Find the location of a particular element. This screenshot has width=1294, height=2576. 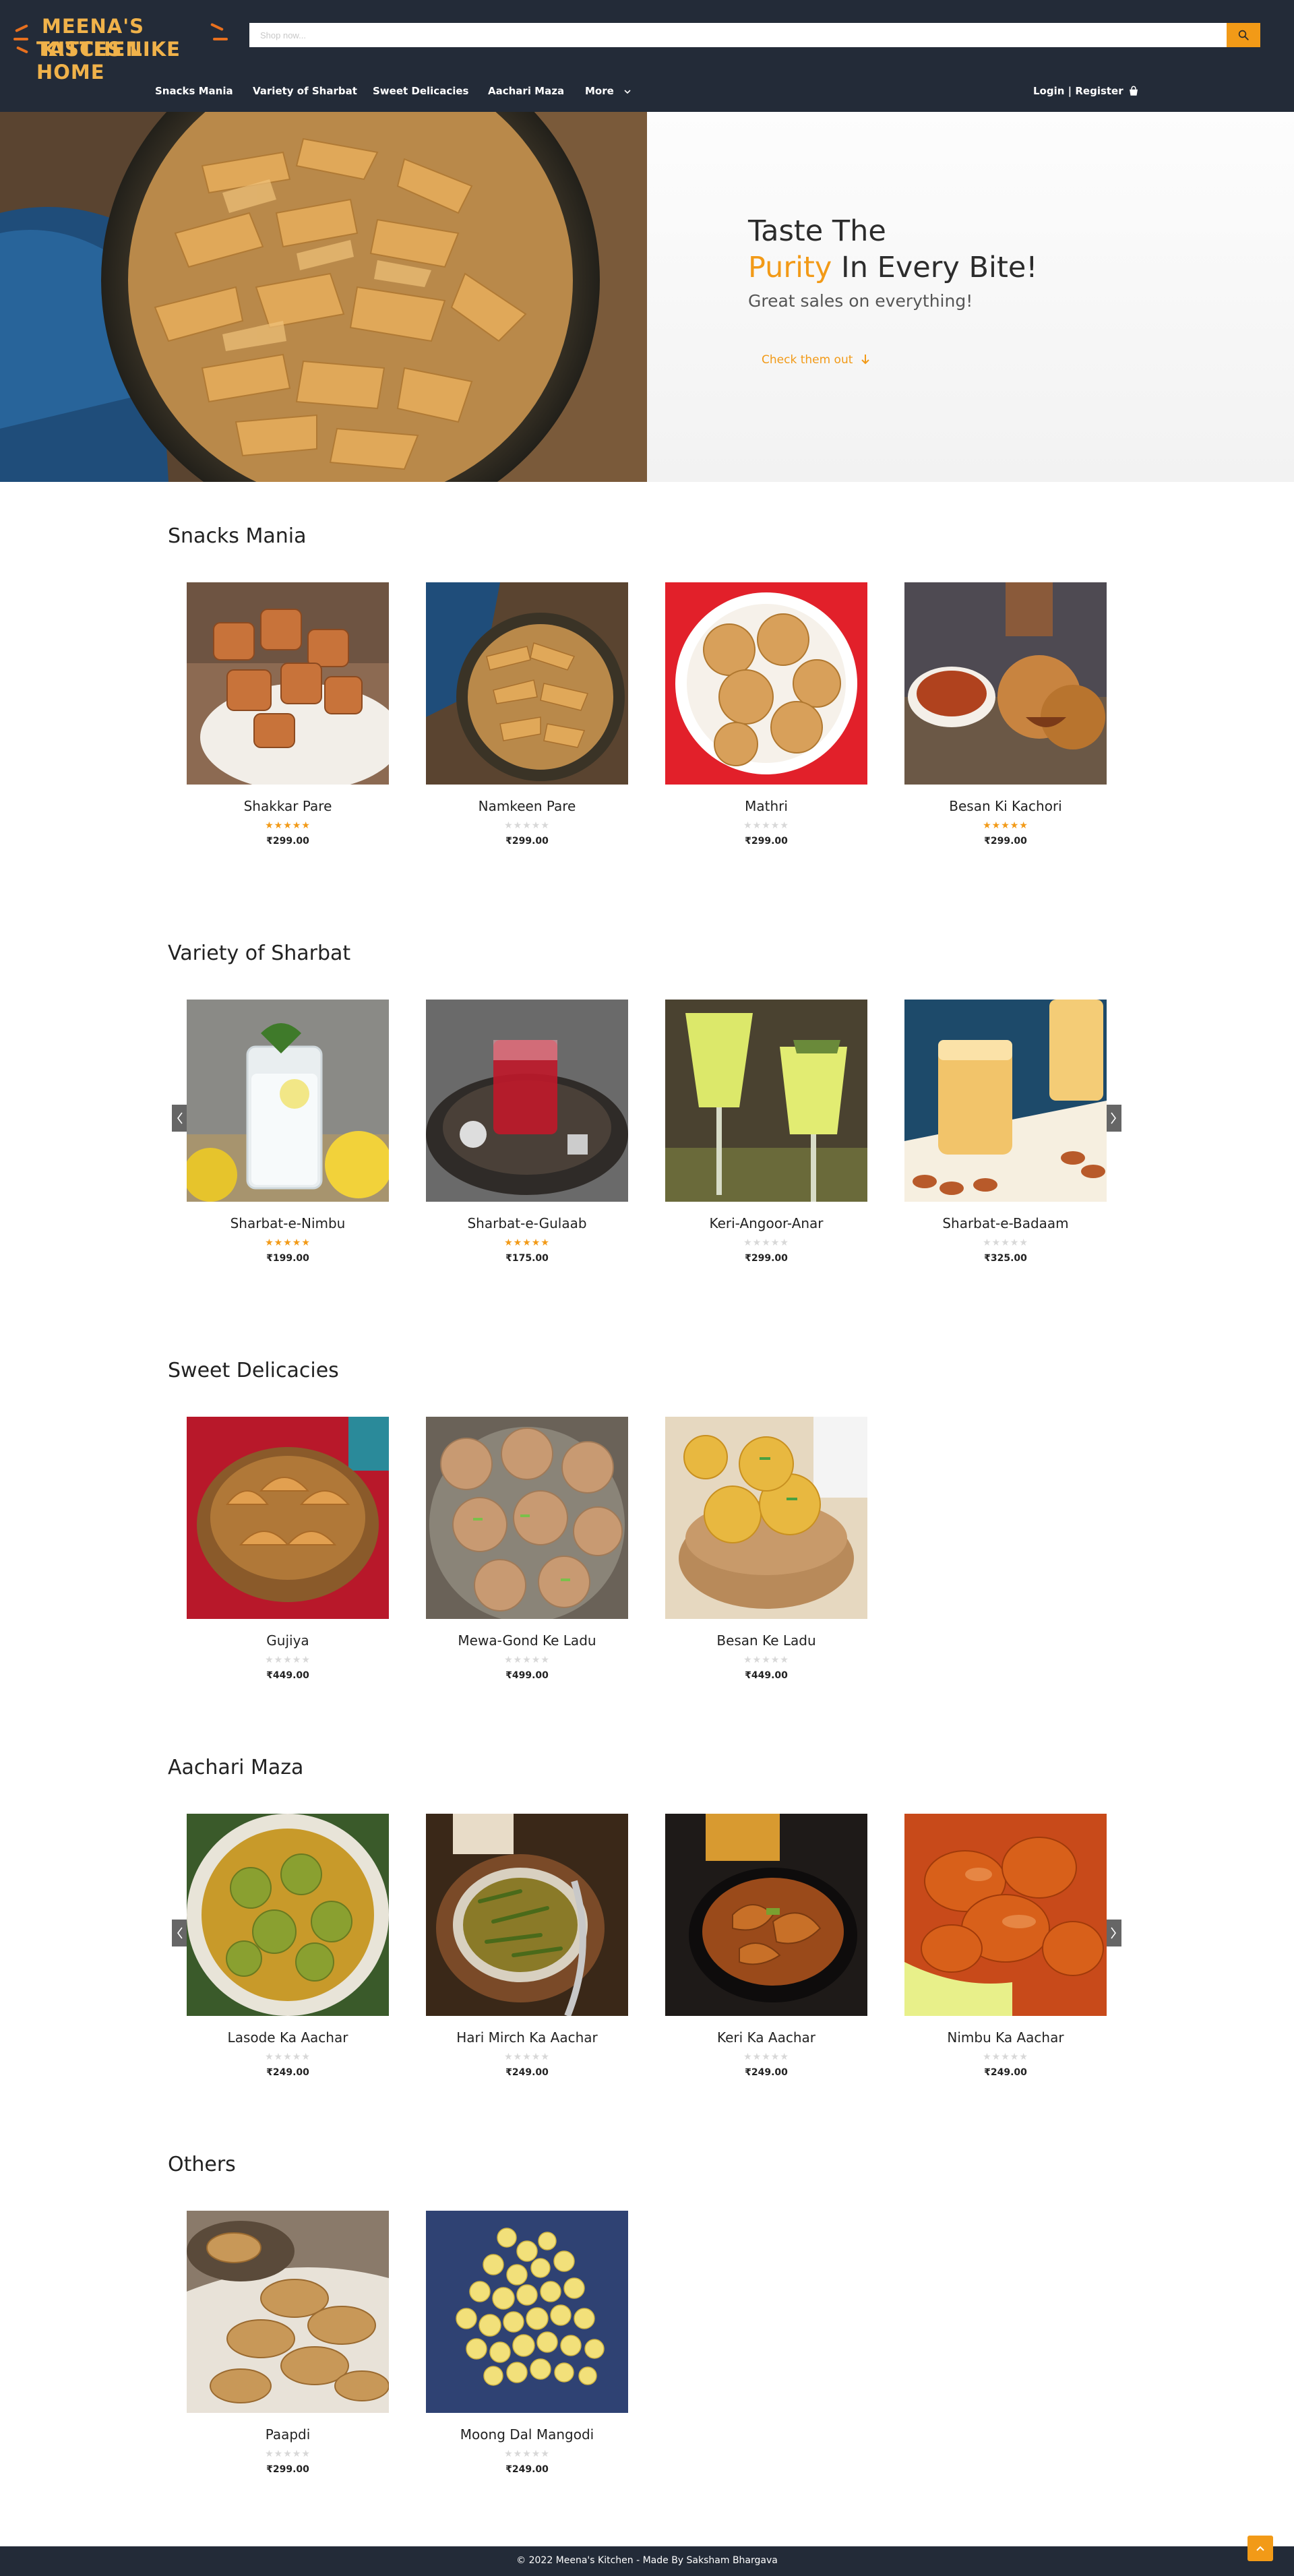

product-card: Shakkar Pare ★★★★★ ₹299.00 is located at coordinates (288, 715).